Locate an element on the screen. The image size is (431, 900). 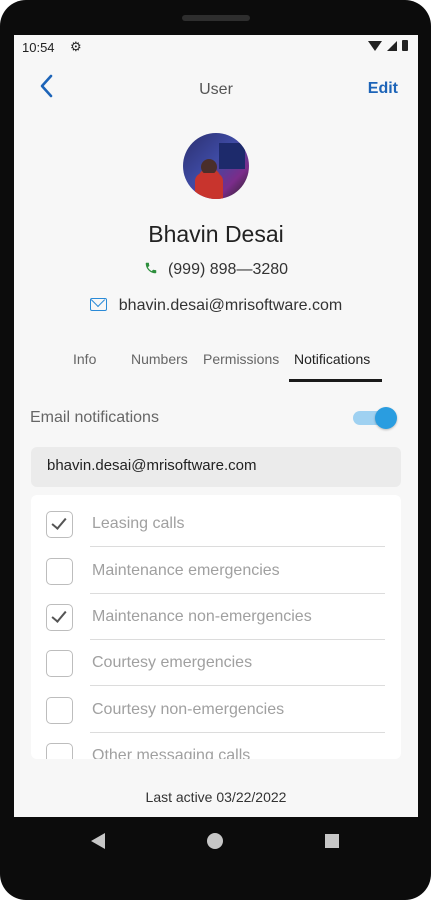
nav-home-icon is located at coordinates (215, 841).